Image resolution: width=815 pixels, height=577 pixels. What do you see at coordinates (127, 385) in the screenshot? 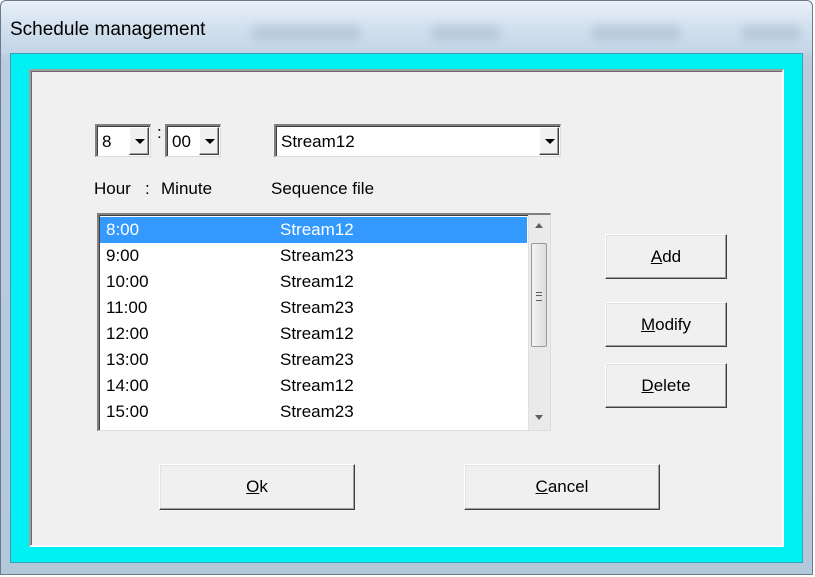
I see `schedule-time: 14:00` at bounding box center [127, 385].